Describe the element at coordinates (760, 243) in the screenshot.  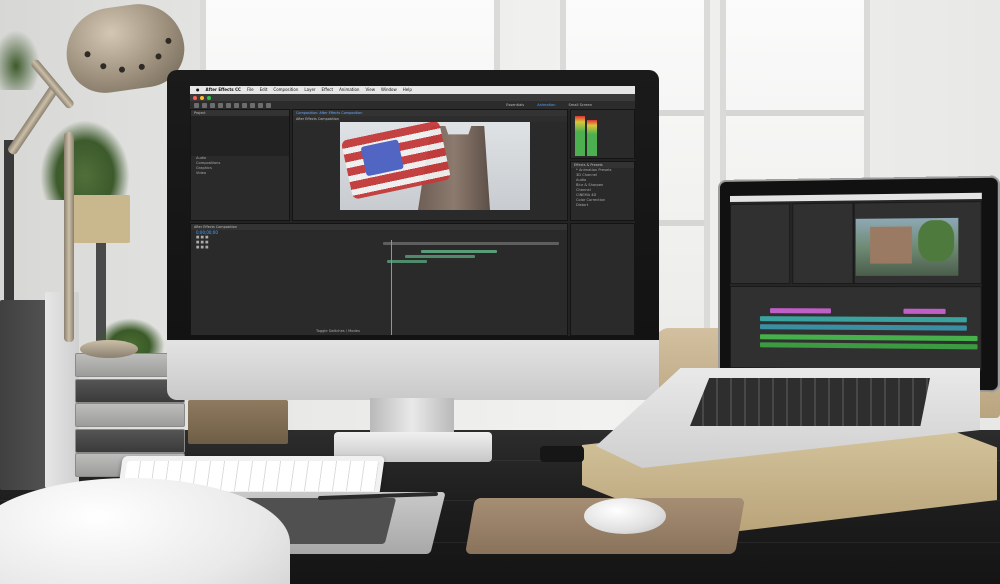
I see `laptop-project-panel` at that location.